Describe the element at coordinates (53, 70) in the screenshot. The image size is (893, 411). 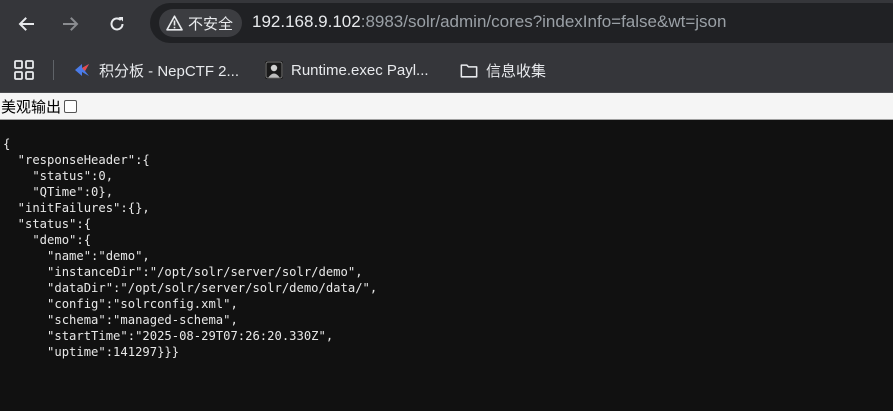
I see `bookmarks-divider` at that location.